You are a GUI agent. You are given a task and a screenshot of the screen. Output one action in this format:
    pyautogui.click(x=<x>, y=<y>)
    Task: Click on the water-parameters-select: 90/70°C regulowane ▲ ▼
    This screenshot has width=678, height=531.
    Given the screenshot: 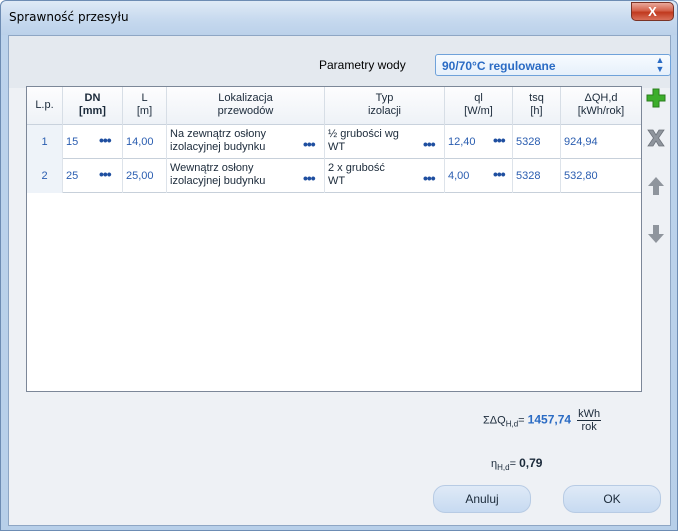 What is the action you would take?
    pyautogui.click(x=553, y=65)
    